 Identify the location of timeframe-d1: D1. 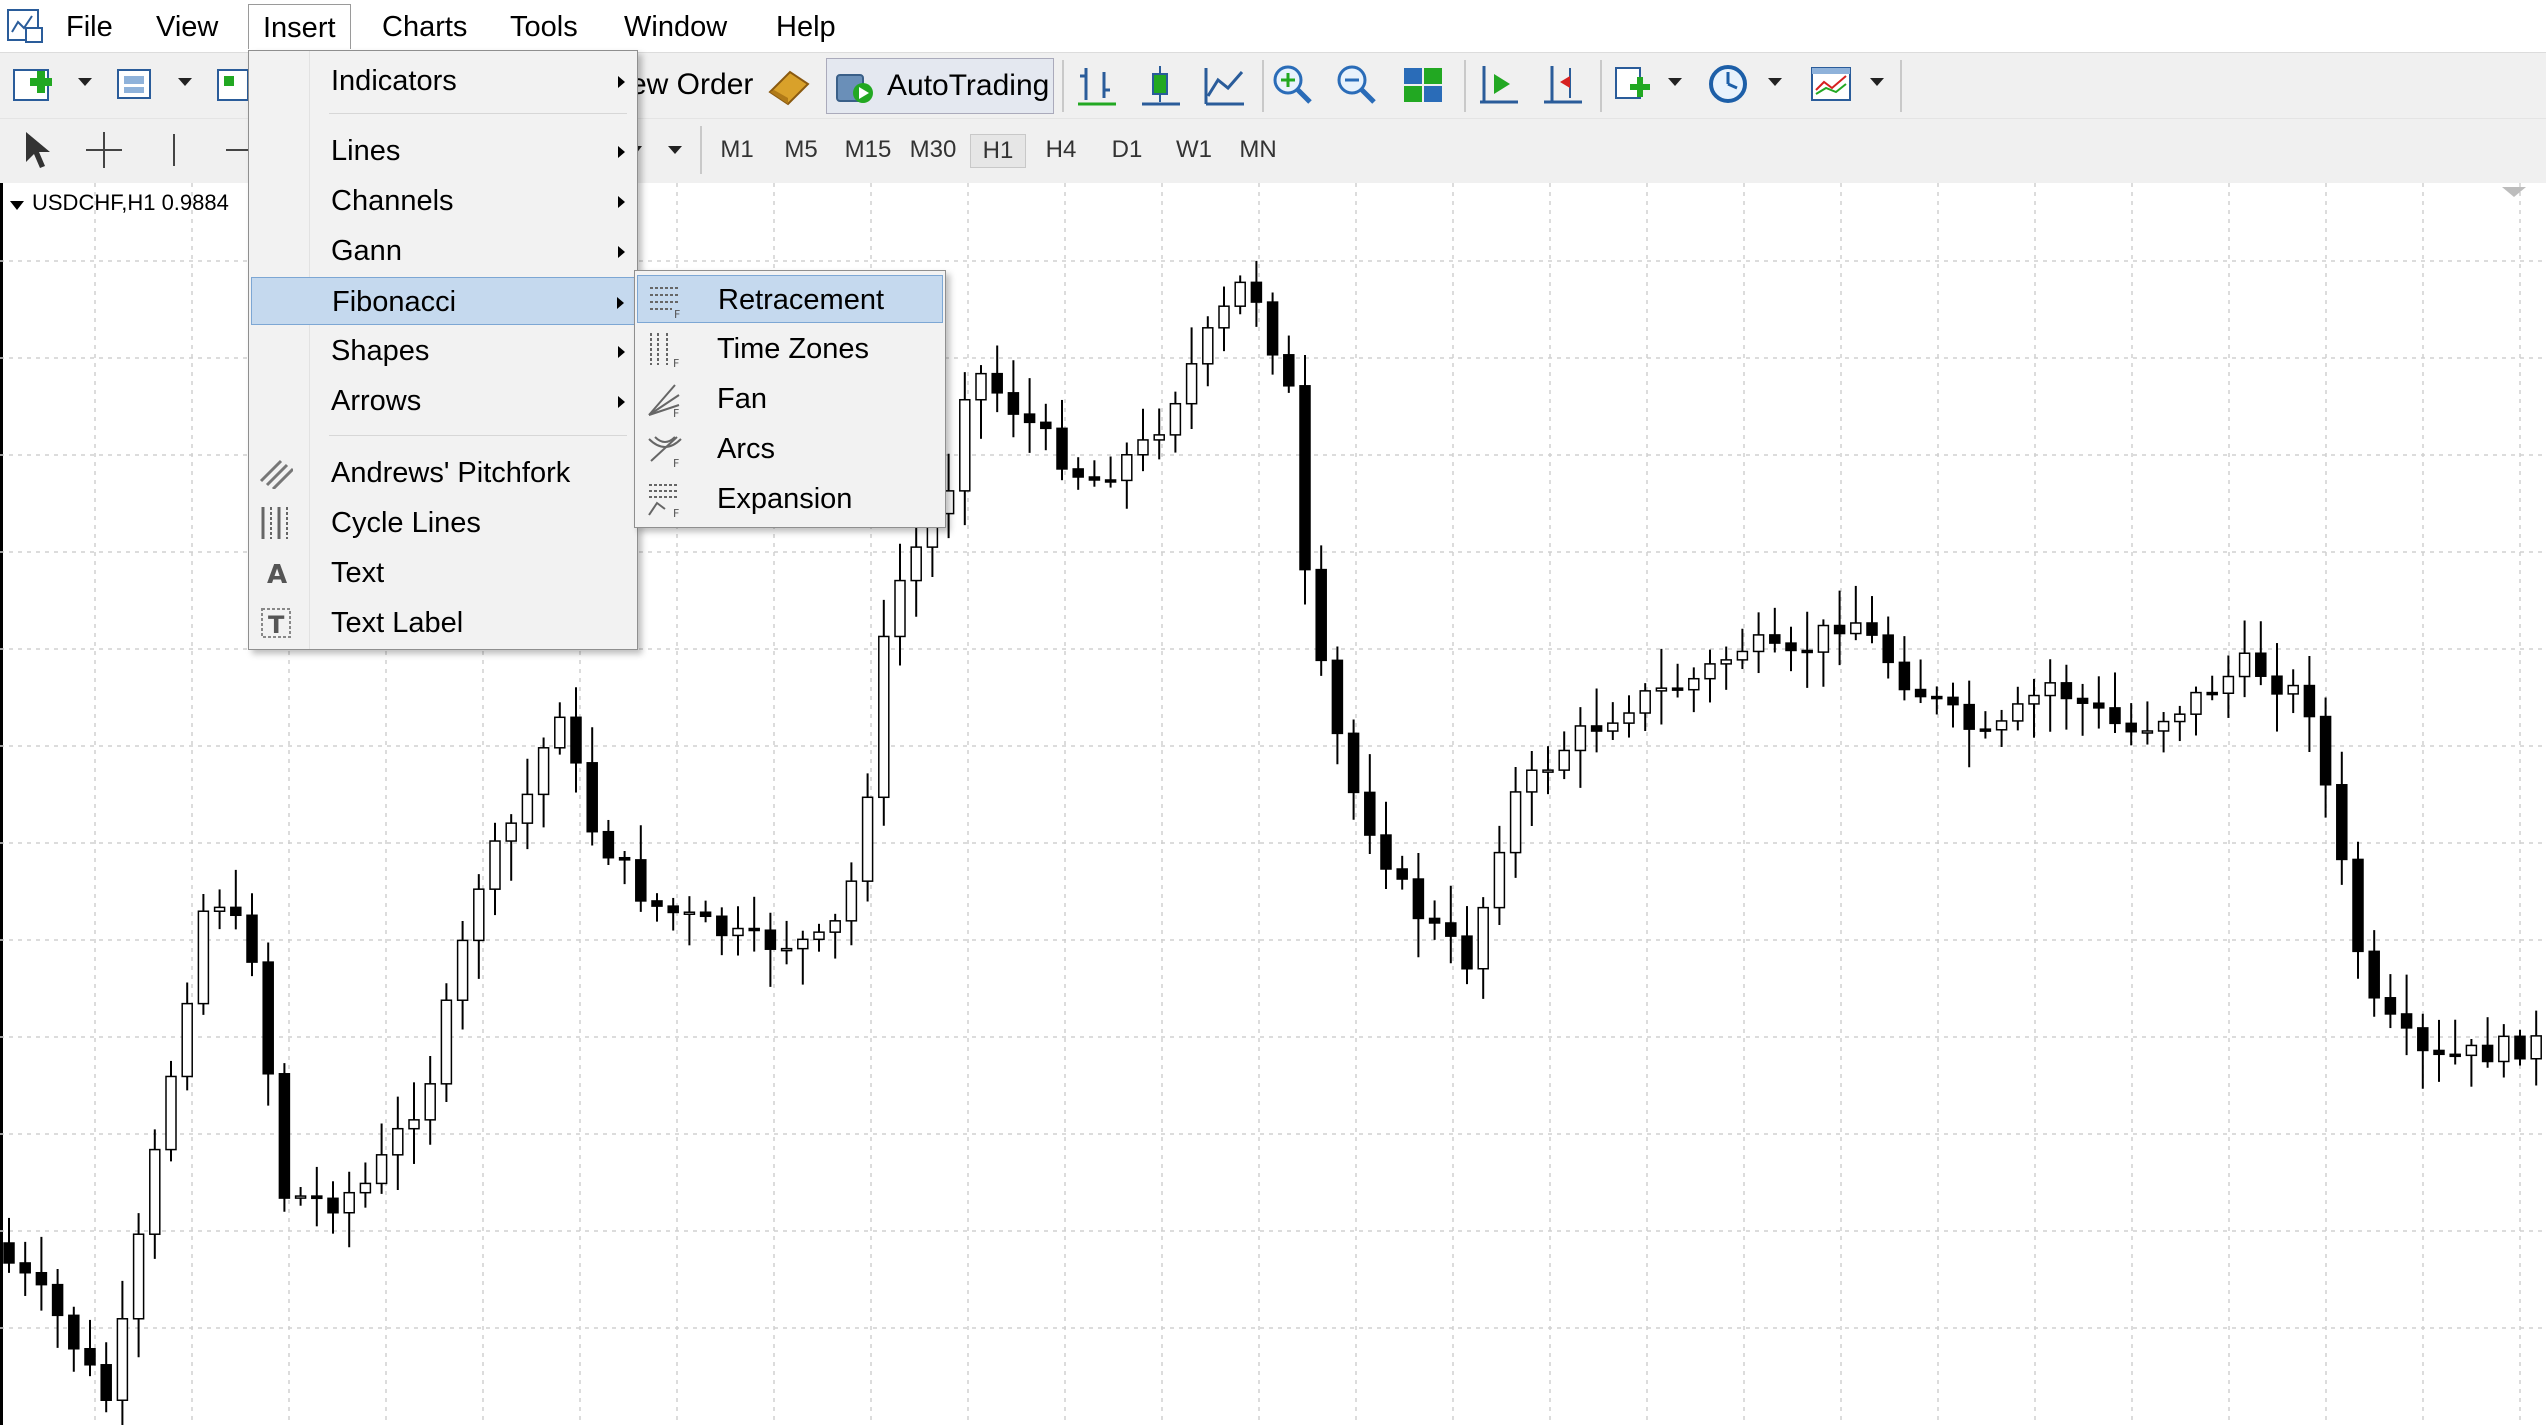
(1127, 150).